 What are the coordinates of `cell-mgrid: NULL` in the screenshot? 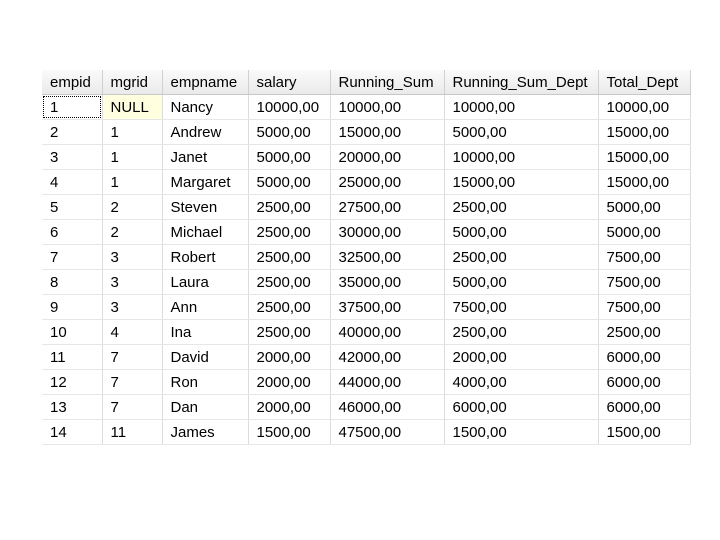 It's located at (132, 107).